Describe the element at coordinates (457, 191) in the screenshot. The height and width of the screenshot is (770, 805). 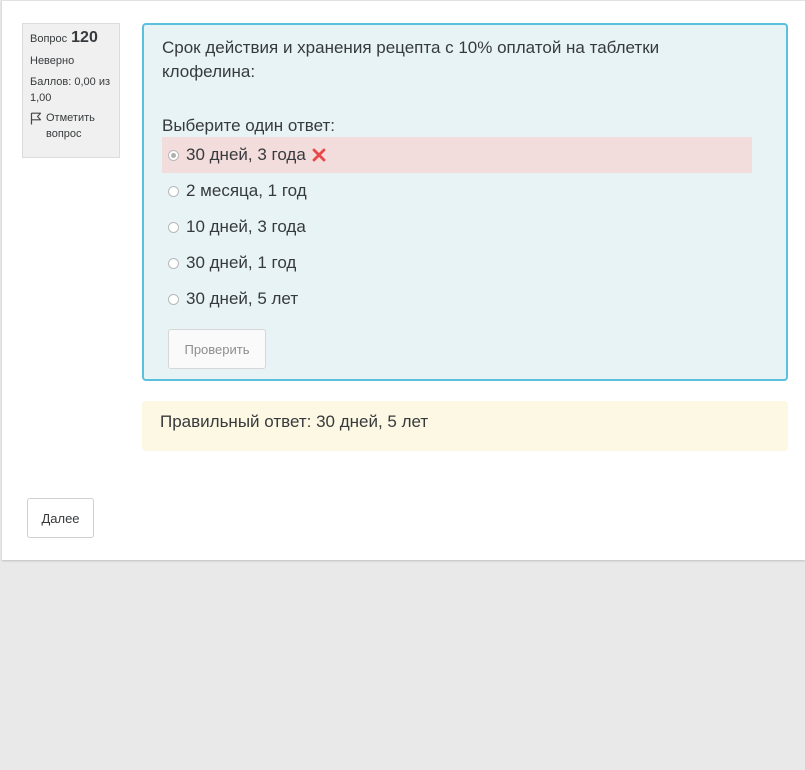
I see `answer-option: 2 месяца, 1 год` at that location.